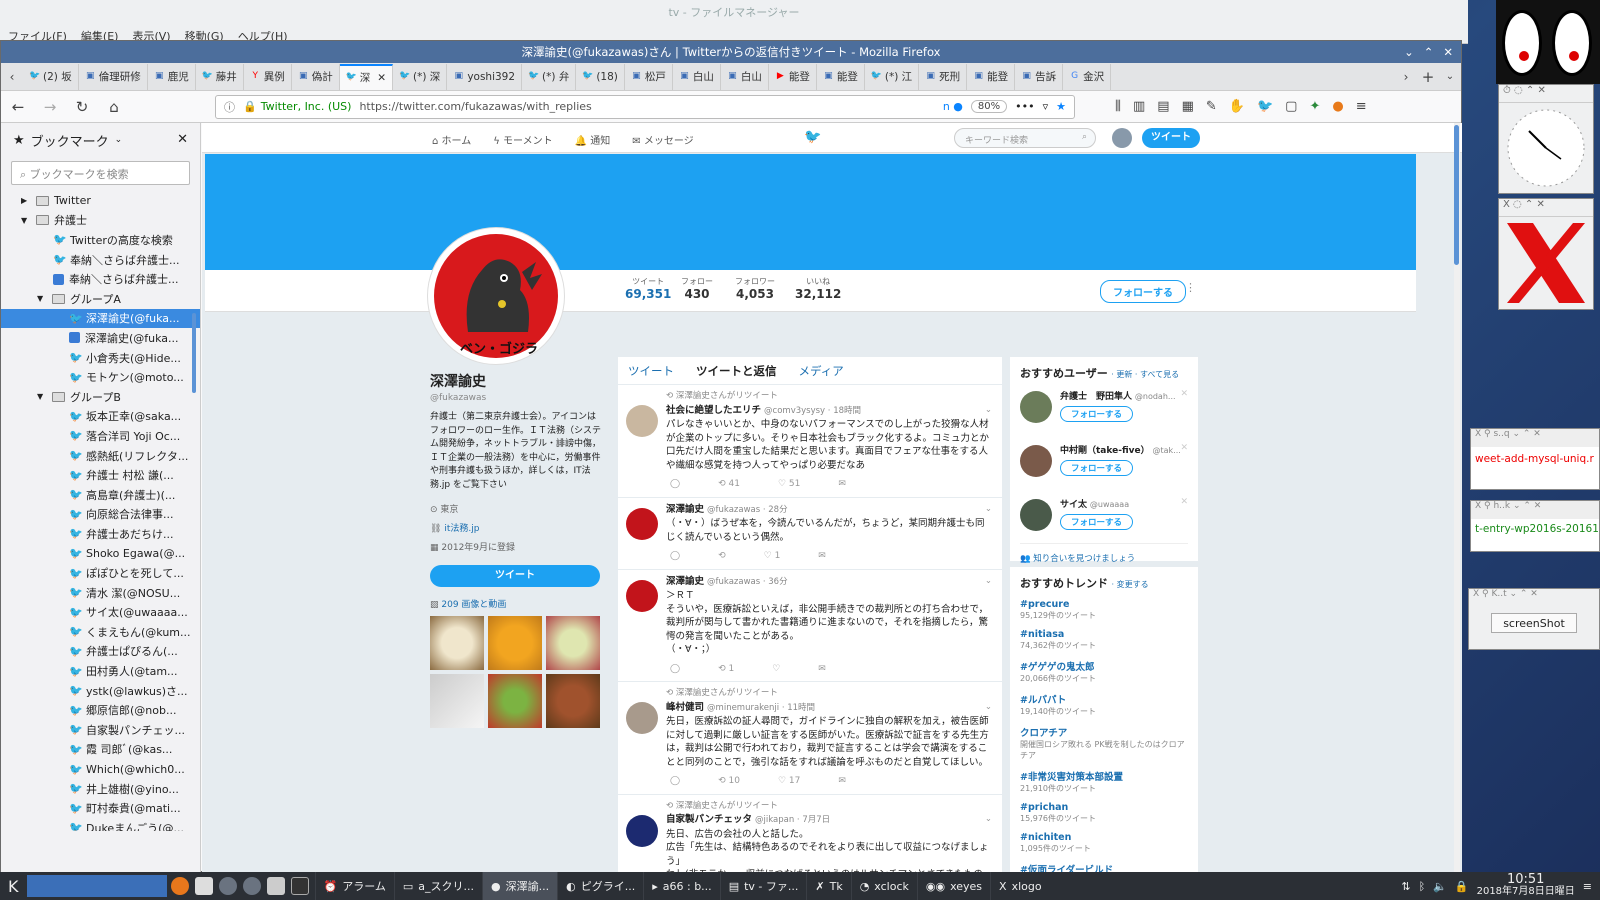  I want to click on screenshot-button: screenShot, so click(1534, 623).